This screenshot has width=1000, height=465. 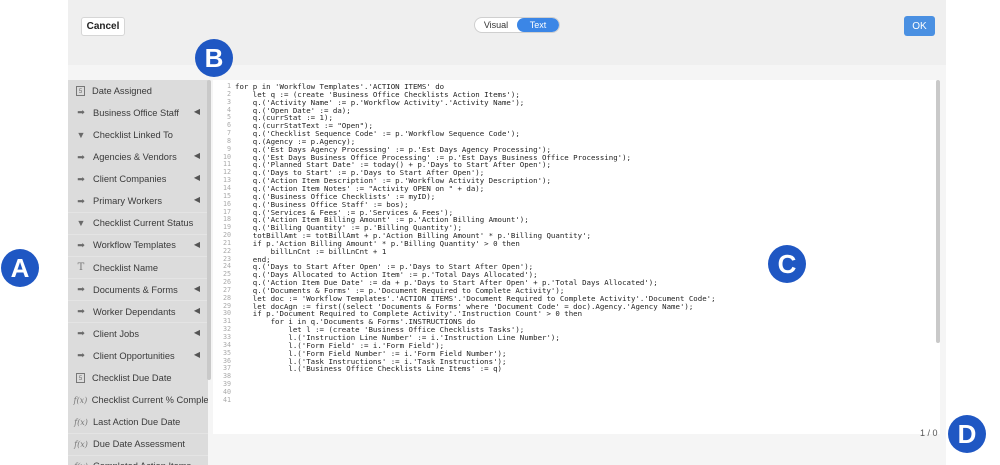 I want to click on callout-b-badge: B, so click(x=214, y=58).